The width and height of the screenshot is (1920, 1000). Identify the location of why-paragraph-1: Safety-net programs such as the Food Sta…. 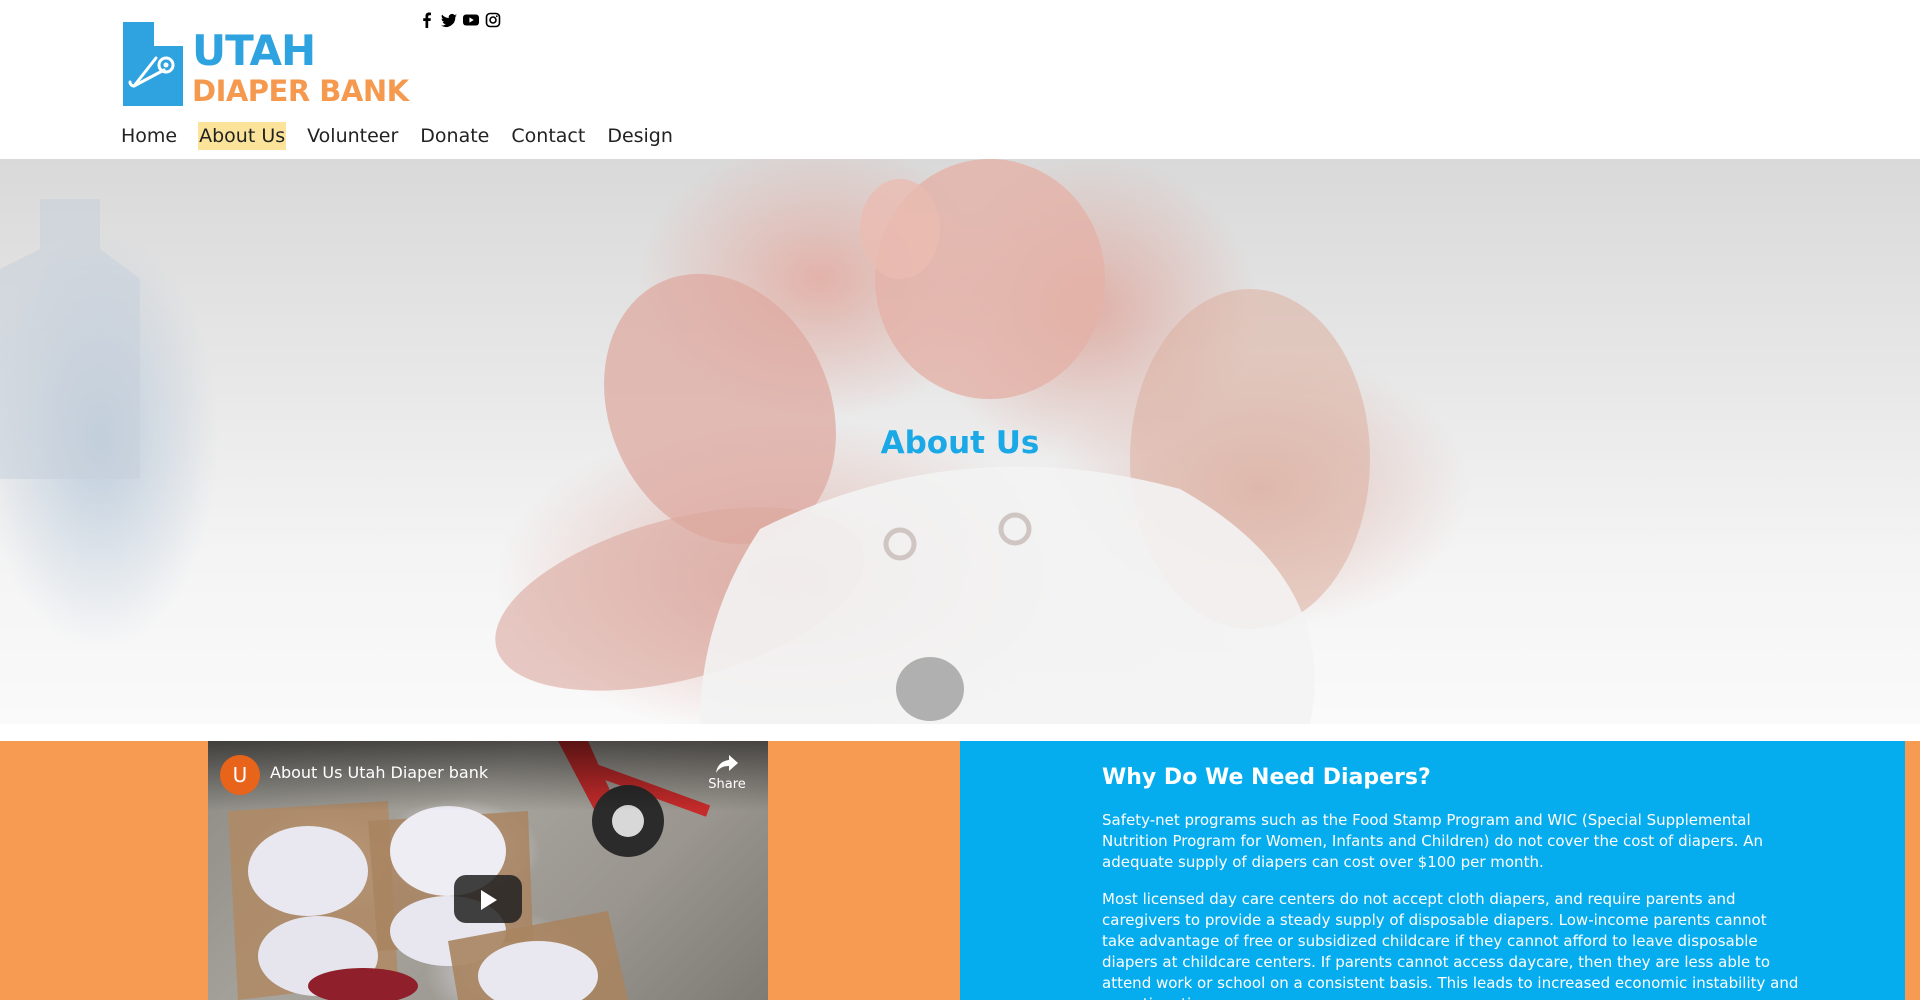
(1432, 841).